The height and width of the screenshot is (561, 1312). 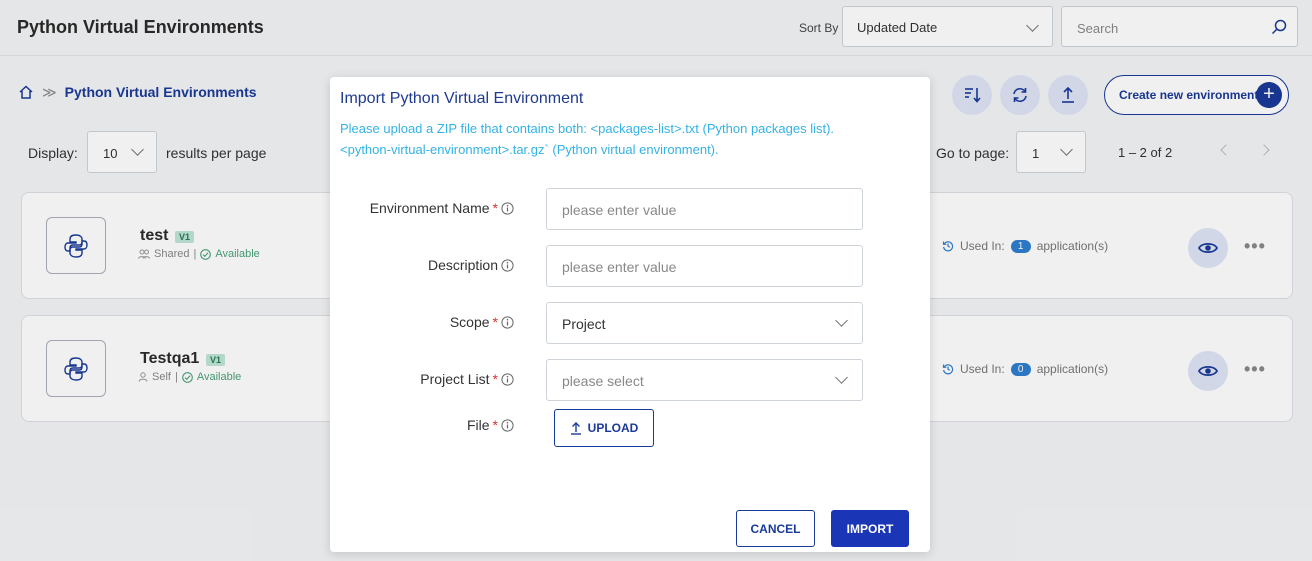 I want to click on scope-label: Scope *, so click(x=482, y=322).